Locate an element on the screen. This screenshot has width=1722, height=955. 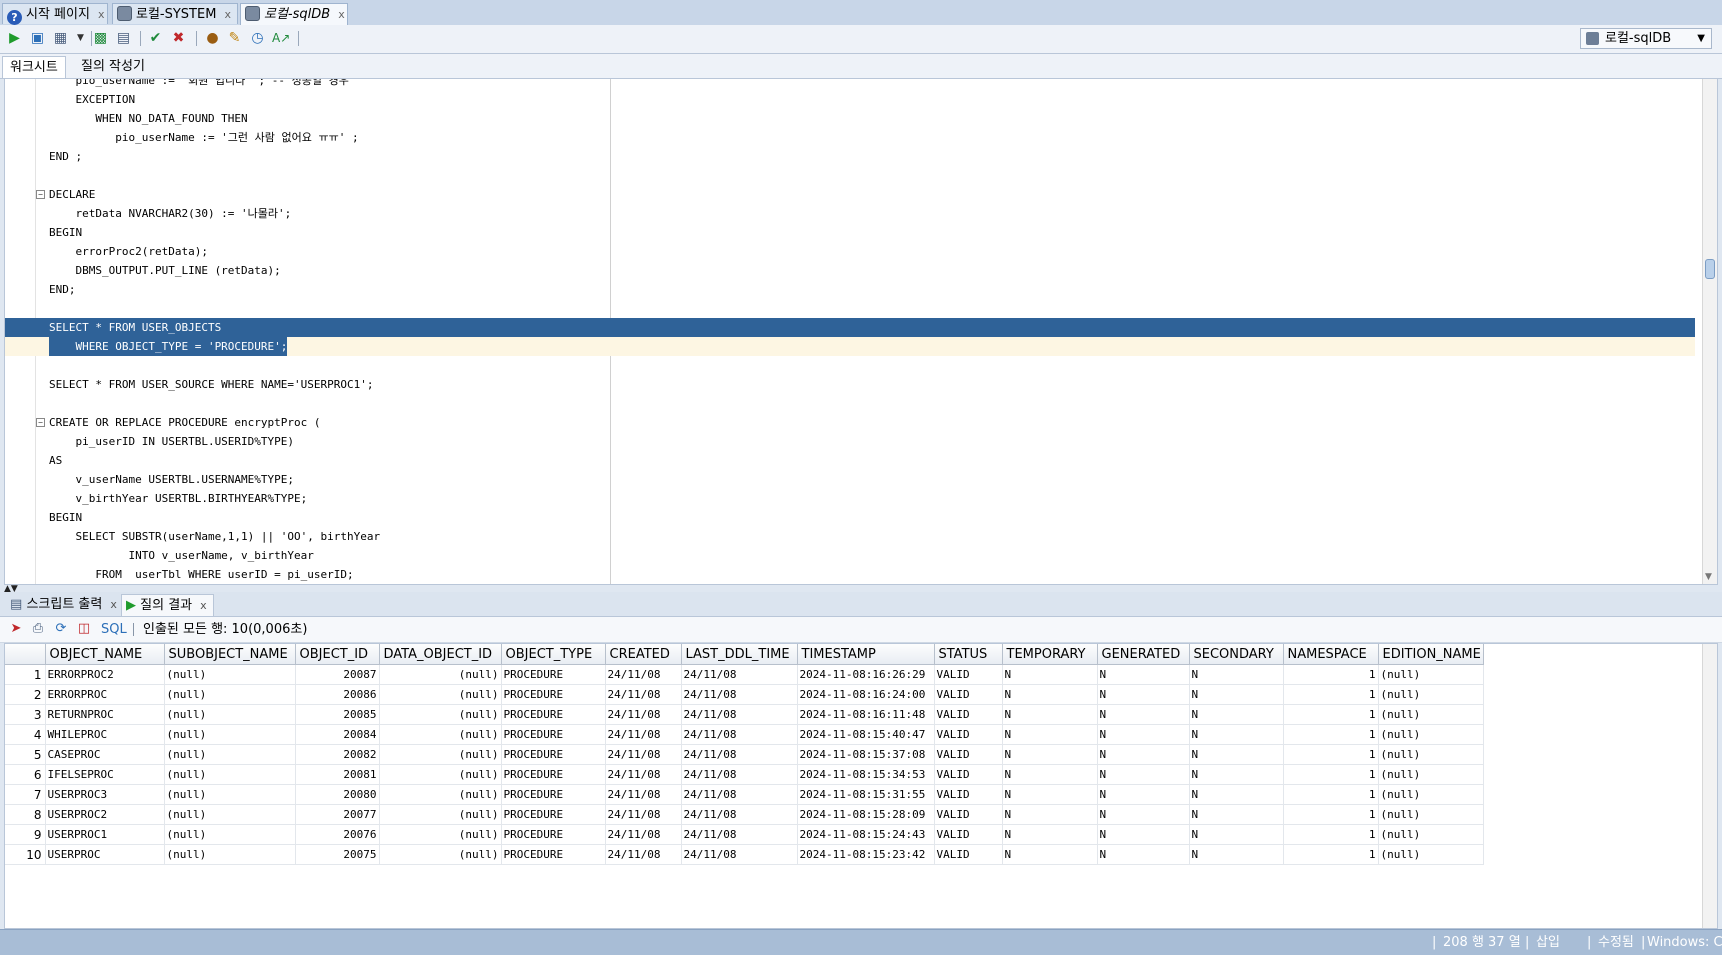
code-line: WHERE OBJECT_TYPE = 'PROCEDURE'; is located at coordinates (850, 346).